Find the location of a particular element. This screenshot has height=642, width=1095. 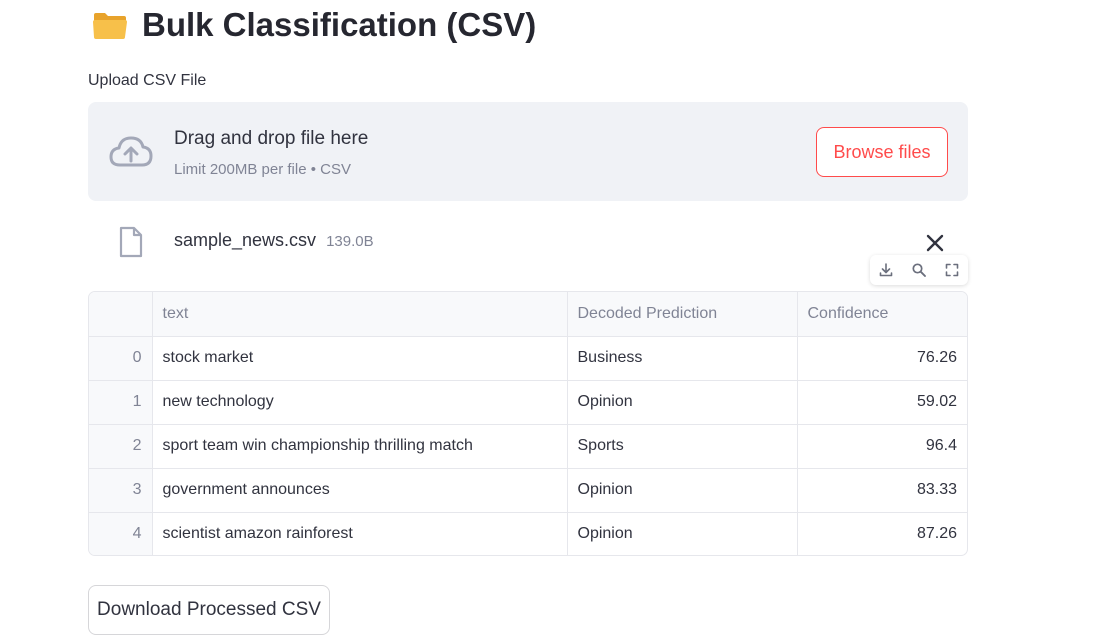

cloud-upload-icon is located at coordinates (131, 151).